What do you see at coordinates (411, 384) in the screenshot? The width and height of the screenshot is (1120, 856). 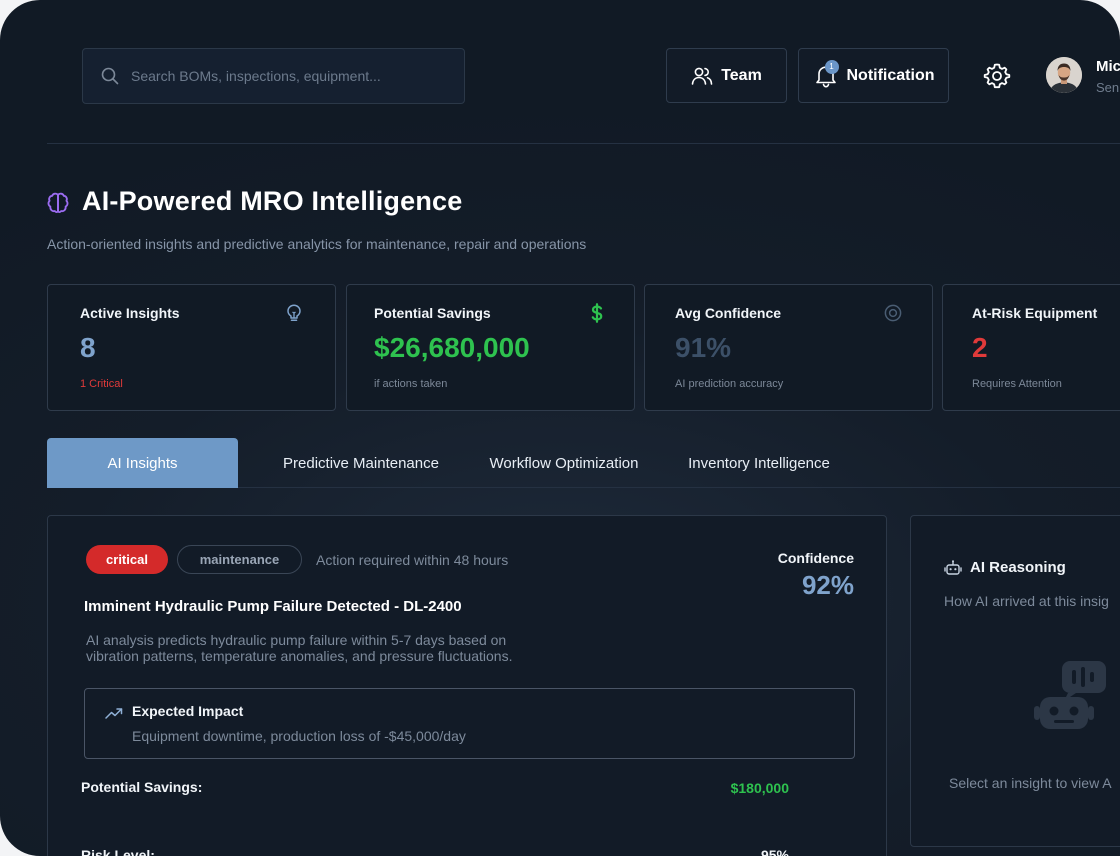 I see `stat-note: if actions taken` at bounding box center [411, 384].